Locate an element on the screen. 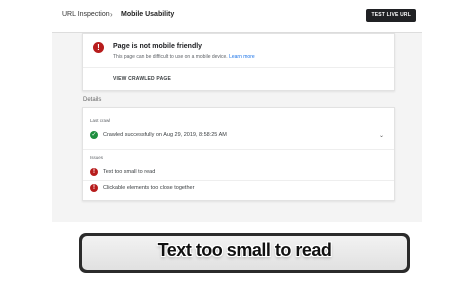  caption-banner: Text too small to read is located at coordinates (244, 253).